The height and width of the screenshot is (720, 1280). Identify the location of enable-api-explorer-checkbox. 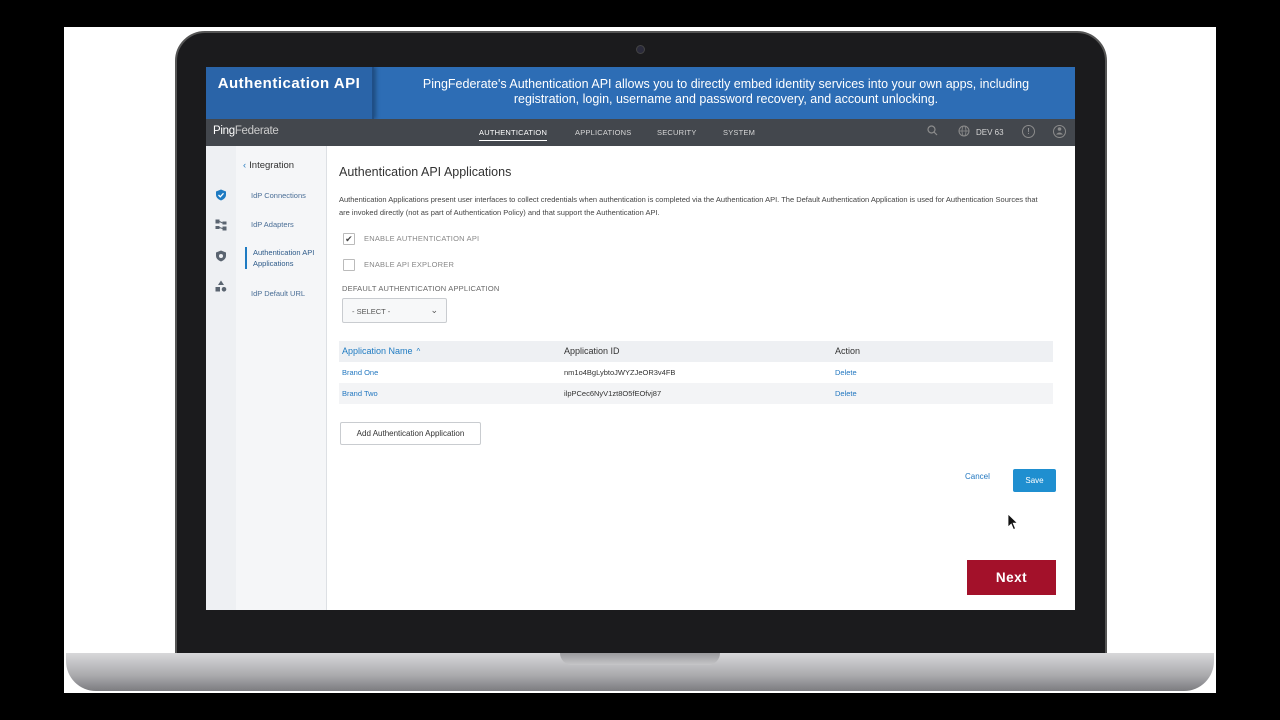
(349, 265).